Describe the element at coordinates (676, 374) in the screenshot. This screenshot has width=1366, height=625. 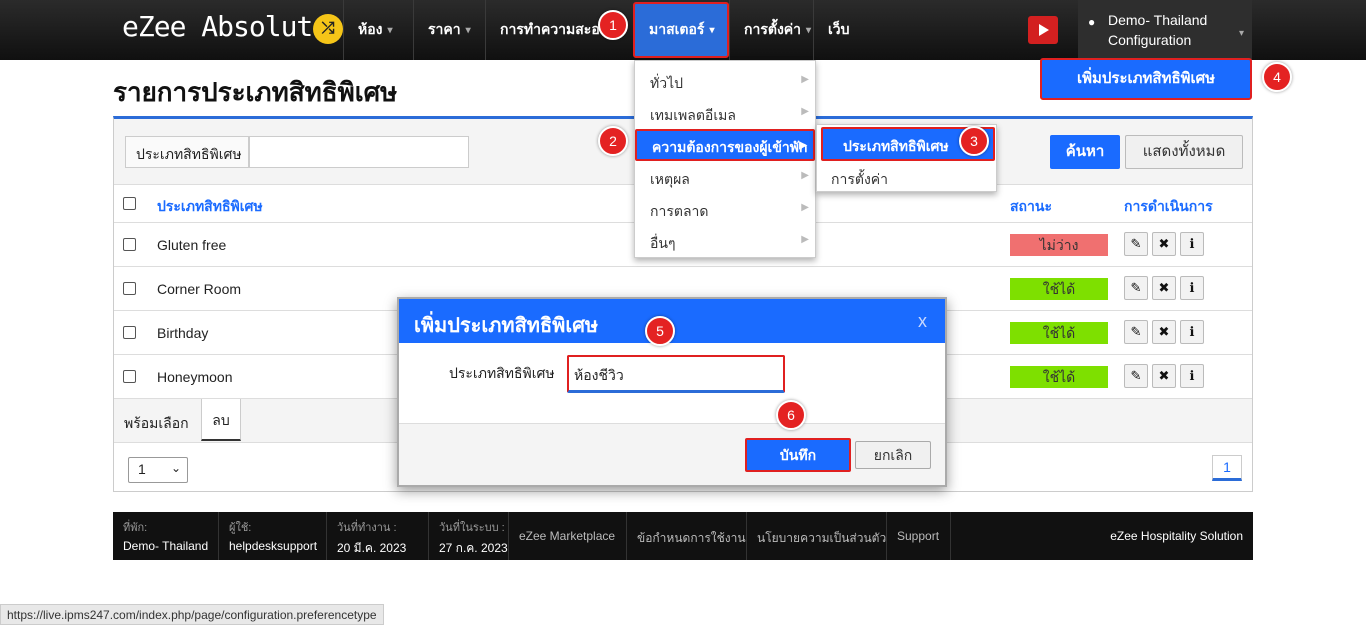
I see `preference-type-input: ห้องชีวิว` at that location.